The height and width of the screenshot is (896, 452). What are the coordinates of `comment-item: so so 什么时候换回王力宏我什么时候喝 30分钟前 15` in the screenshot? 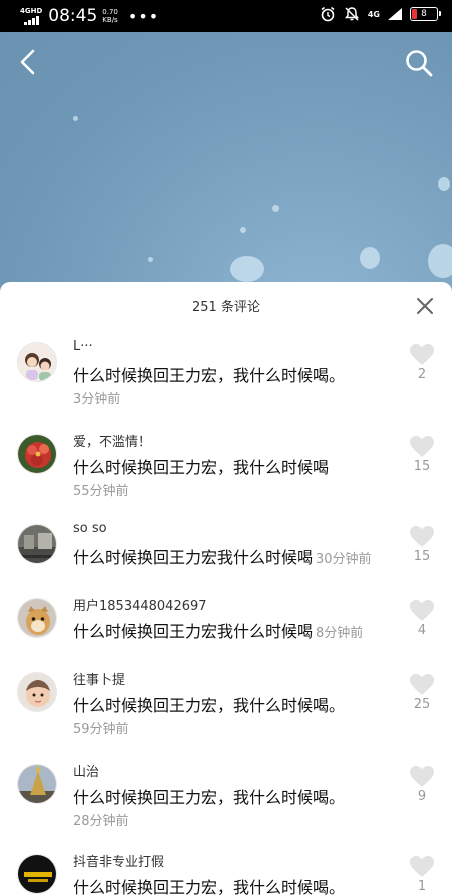 It's located at (226, 562).